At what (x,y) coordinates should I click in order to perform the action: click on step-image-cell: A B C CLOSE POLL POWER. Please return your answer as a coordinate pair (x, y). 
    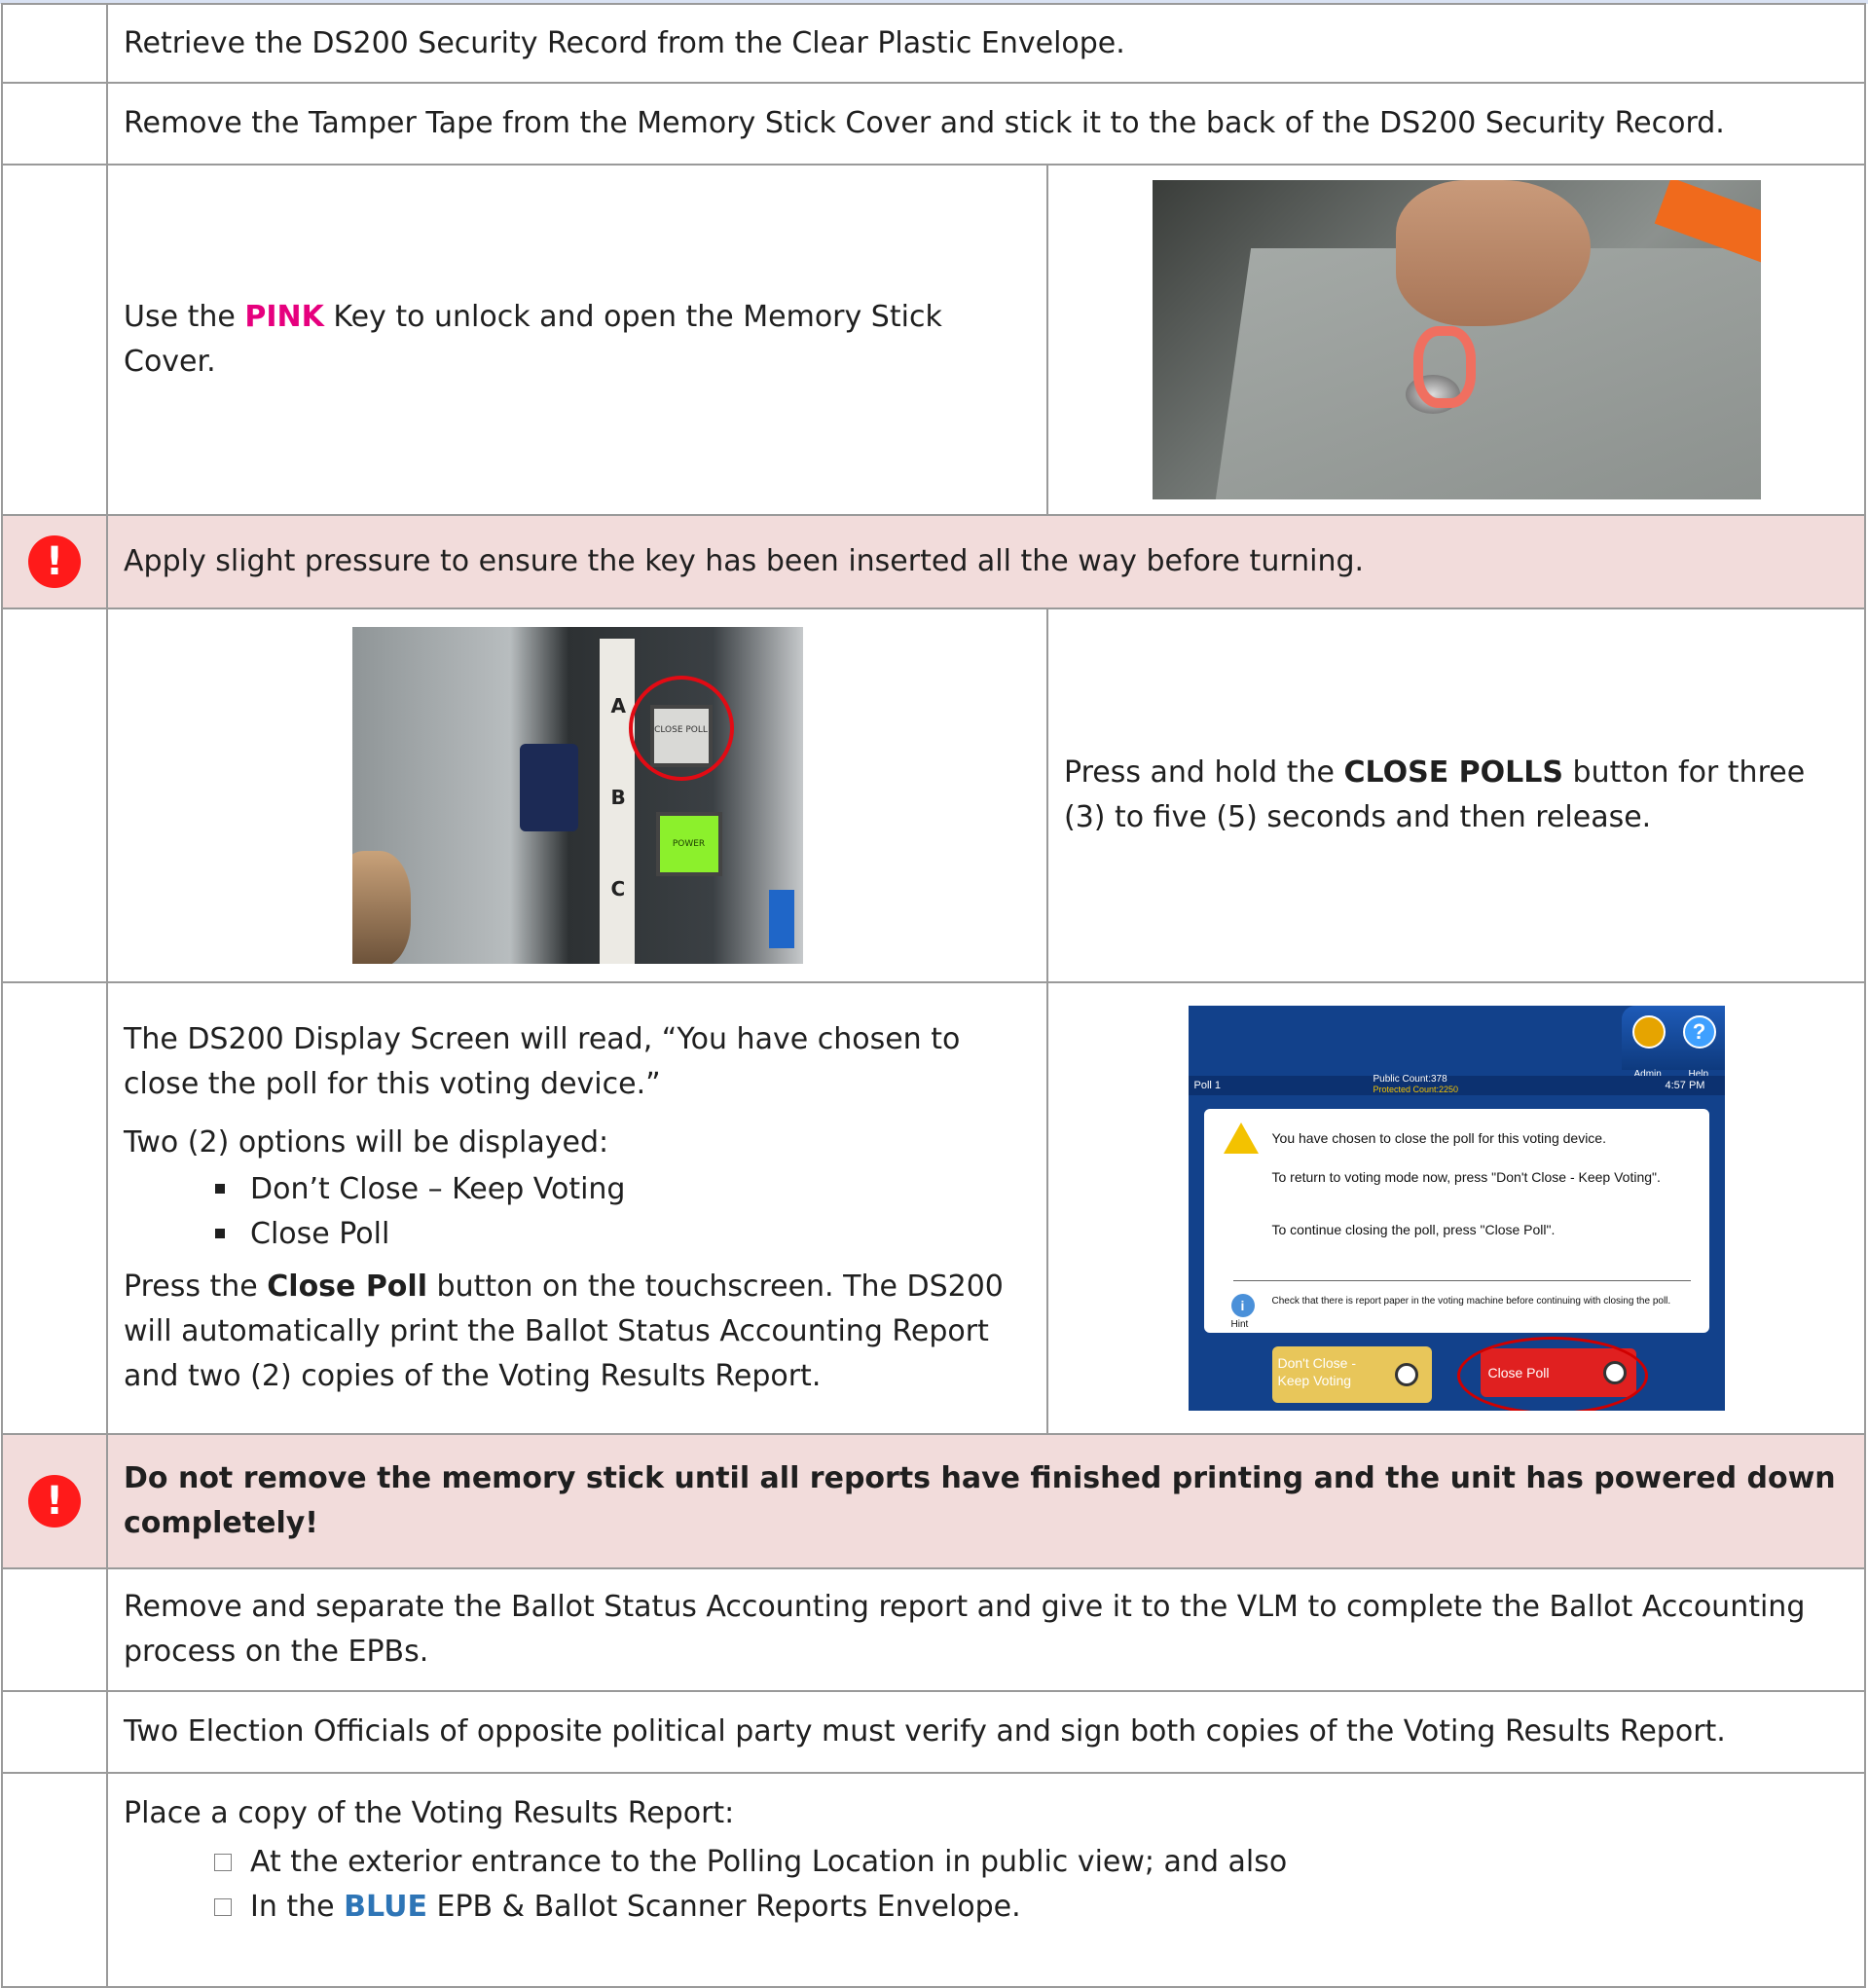
    Looking at the image, I should click on (577, 795).